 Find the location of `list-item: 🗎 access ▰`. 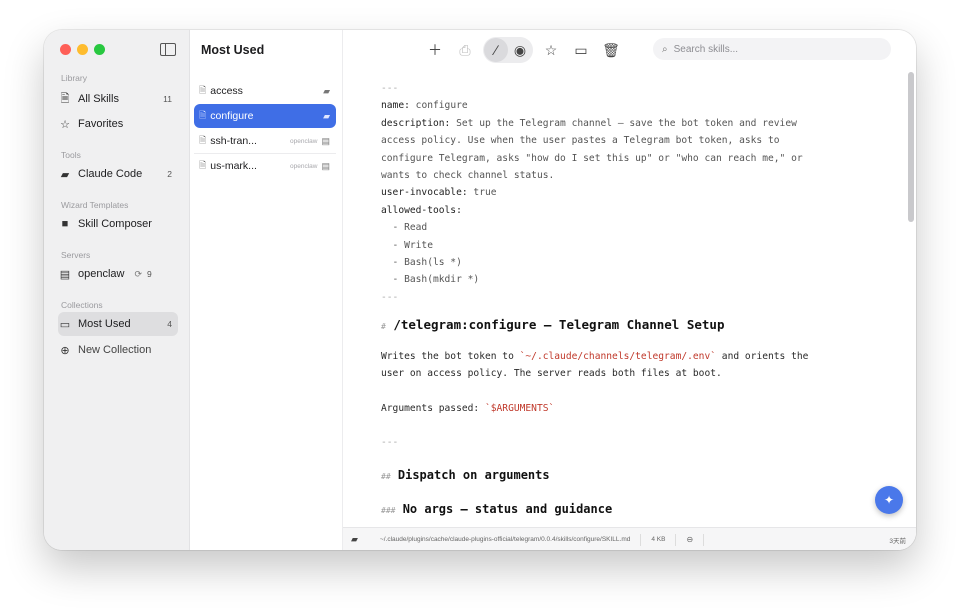

list-item: 🗎 access ▰ is located at coordinates (265, 91).